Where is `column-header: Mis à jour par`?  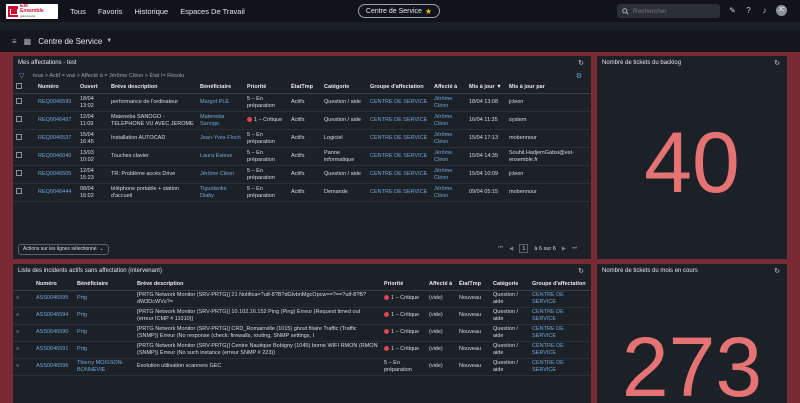
column-header: Mis à jour par is located at coordinates (548, 87).